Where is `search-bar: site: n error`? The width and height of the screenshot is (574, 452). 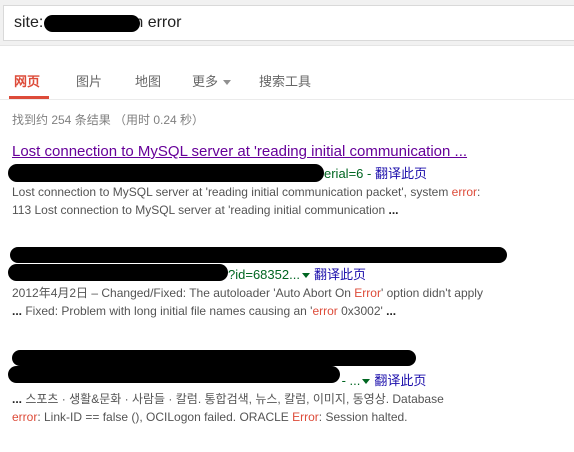
search-bar: site: n error is located at coordinates (287, 23).